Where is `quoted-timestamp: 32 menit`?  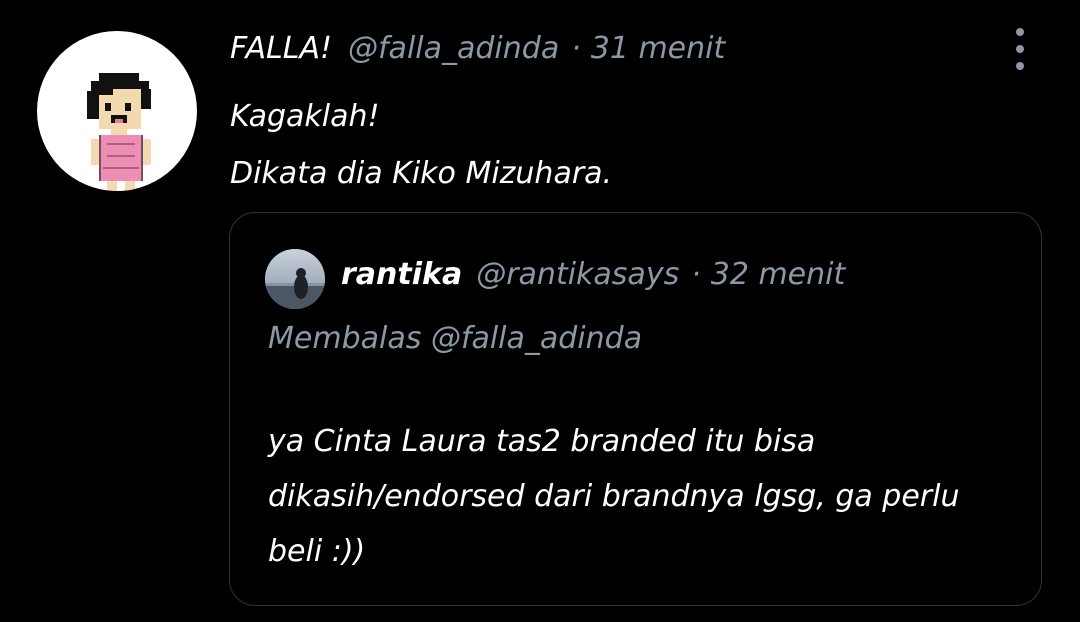
quoted-timestamp: 32 menit is located at coordinates (778, 274).